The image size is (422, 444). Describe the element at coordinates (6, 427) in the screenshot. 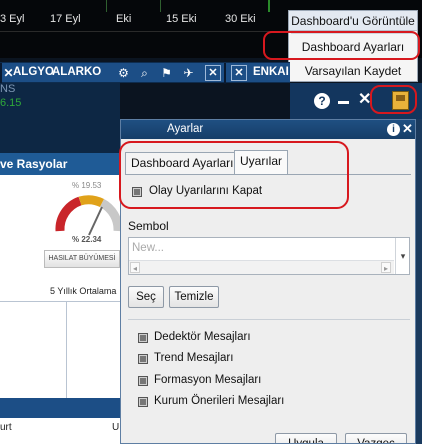

I see `column-label: urt` at that location.